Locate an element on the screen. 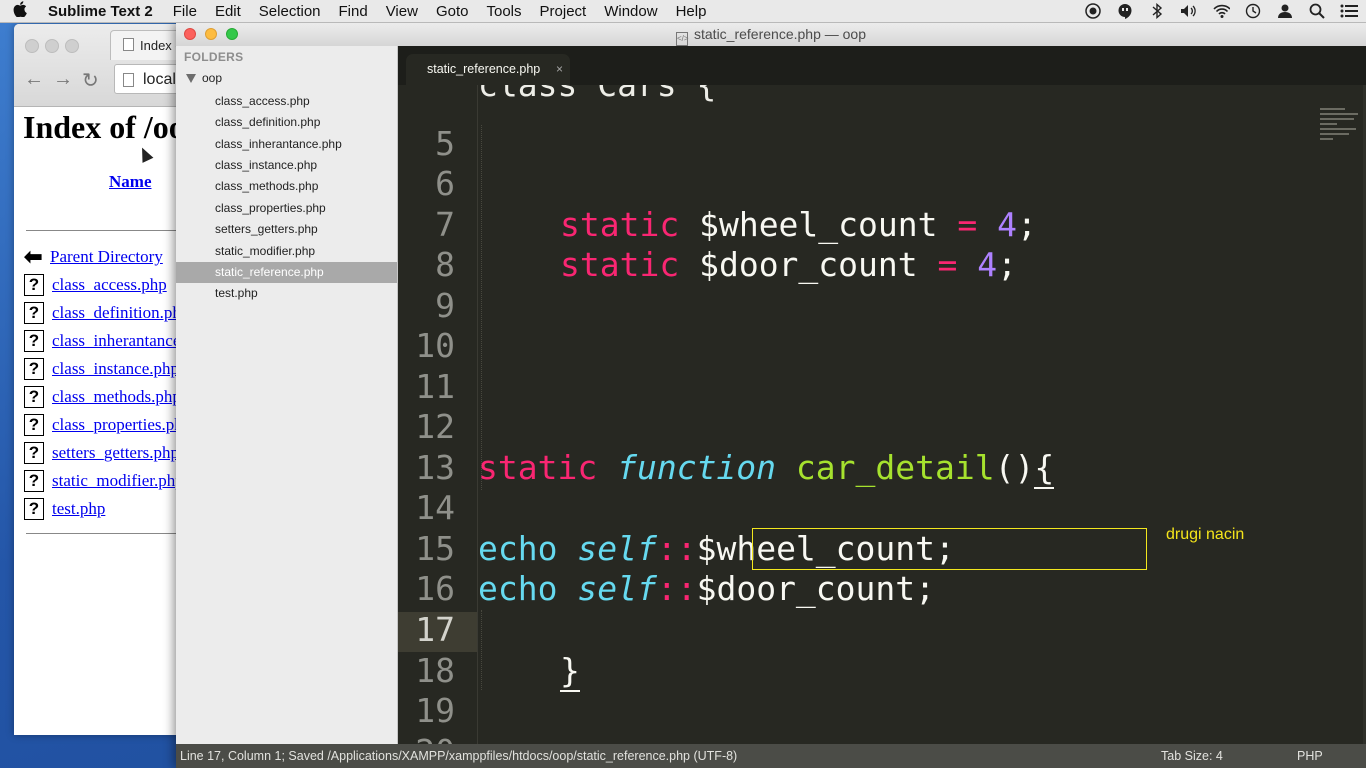  tab-static-reference: static_reference.php × is located at coordinates (488, 69).